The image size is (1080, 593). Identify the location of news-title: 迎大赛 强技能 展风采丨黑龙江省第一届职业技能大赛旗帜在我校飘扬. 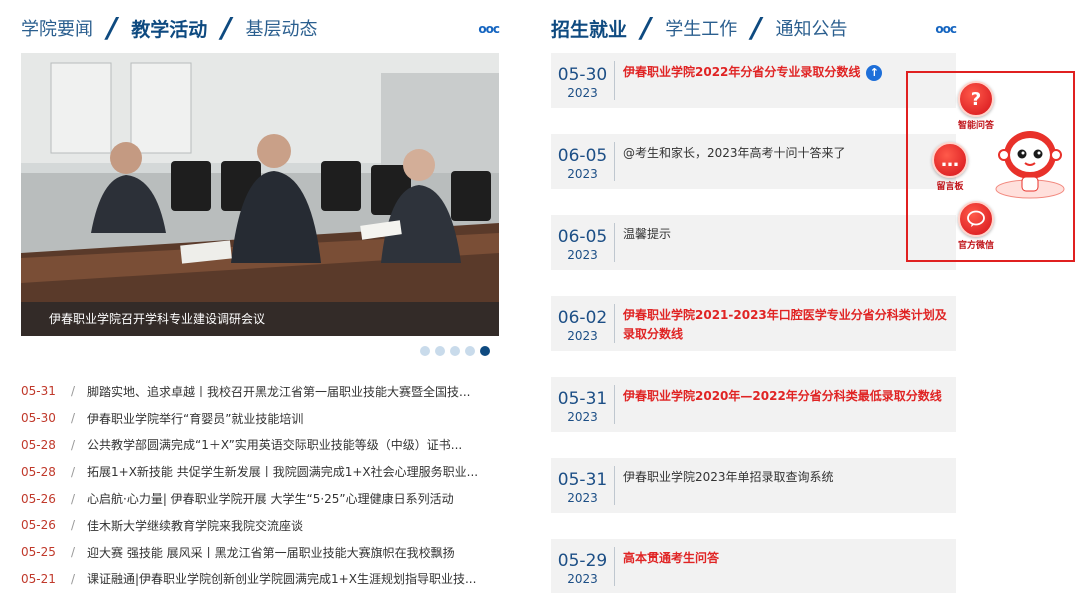
(293, 552).